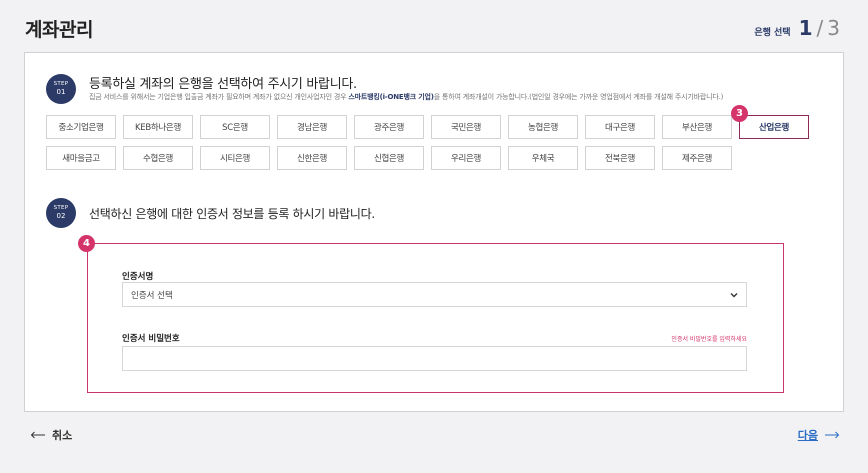 This screenshot has width=868, height=473. What do you see at coordinates (390, 97) in the screenshot?
I see `smart-banking-link: 스마트뱅킹(i-ONE뱅크 기업)` at bounding box center [390, 97].